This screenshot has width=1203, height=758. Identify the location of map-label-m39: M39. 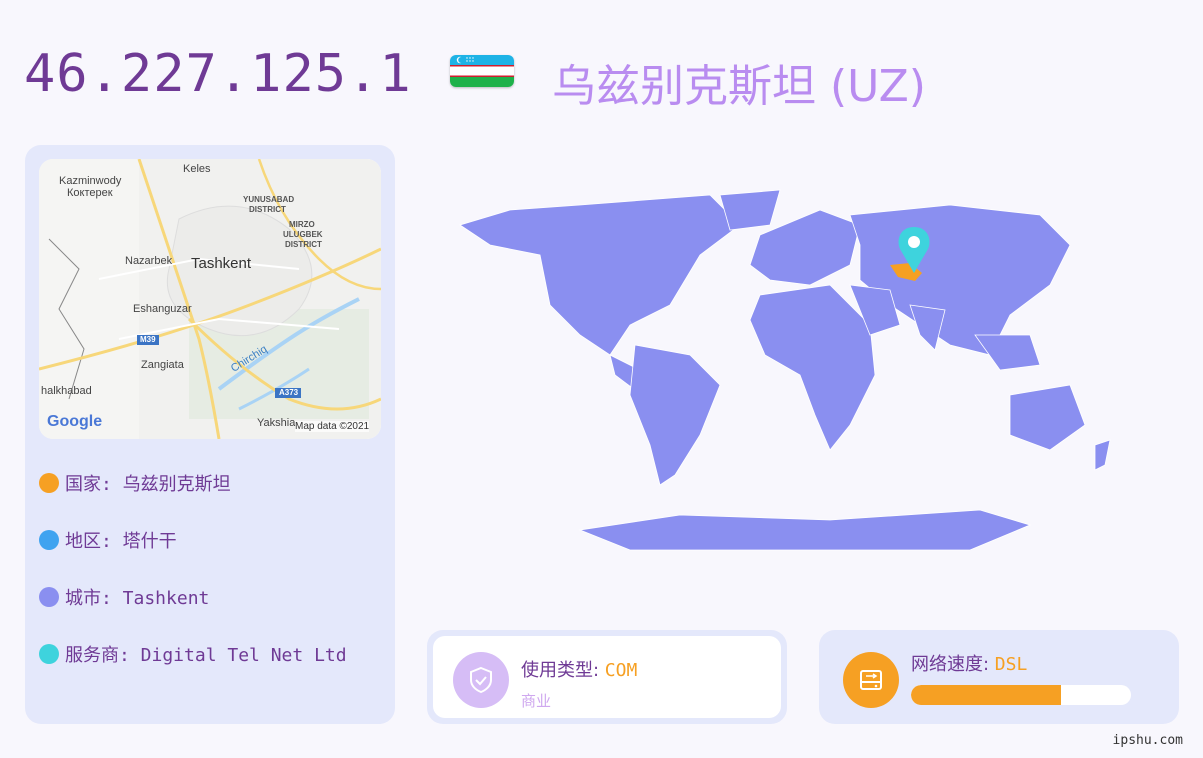
(148, 339).